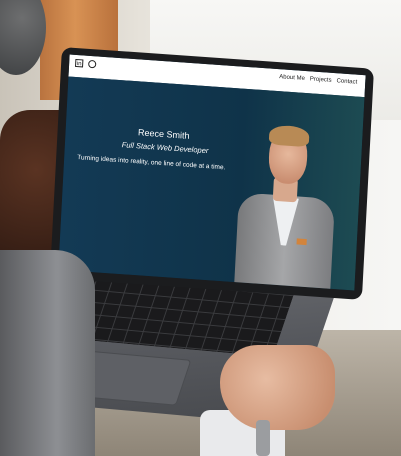 This screenshot has width=401, height=456. What do you see at coordinates (86, 63) in the screenshot?
I see `nav-icons: in` at bounding box center [86, 63].